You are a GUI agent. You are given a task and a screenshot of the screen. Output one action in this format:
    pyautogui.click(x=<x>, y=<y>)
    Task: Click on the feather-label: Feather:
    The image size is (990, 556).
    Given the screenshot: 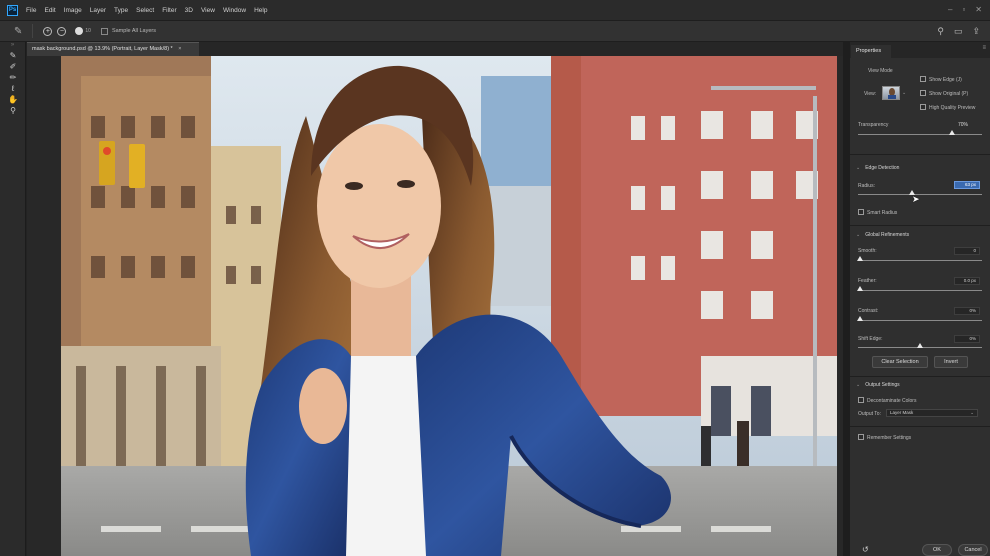 What is the action you would take?
    pyautogui.click(x=867, y=281)
    